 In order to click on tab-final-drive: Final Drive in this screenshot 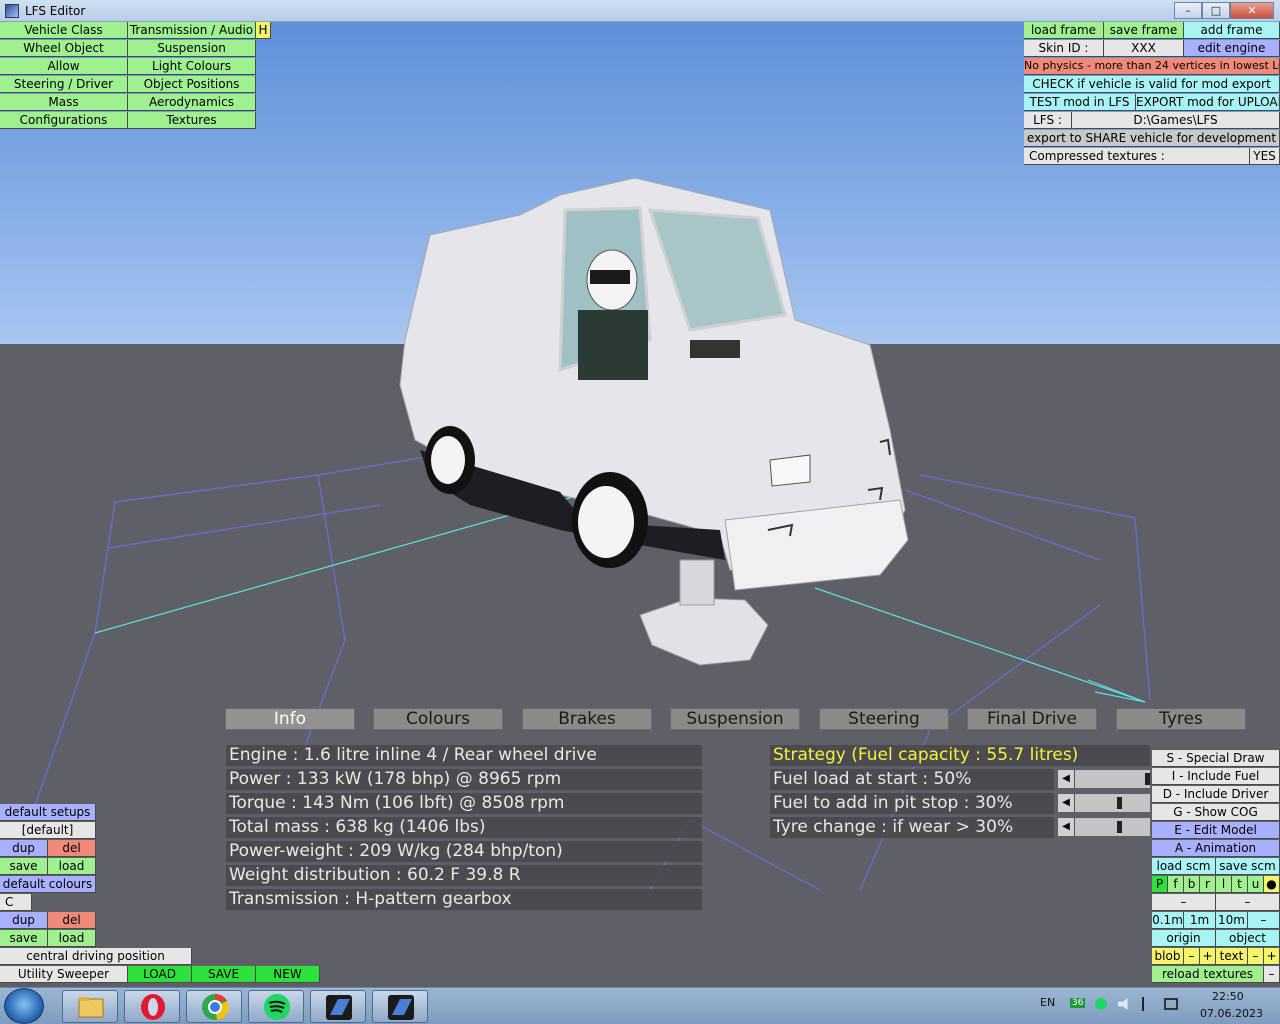, I will do `click(1032, 719)`.